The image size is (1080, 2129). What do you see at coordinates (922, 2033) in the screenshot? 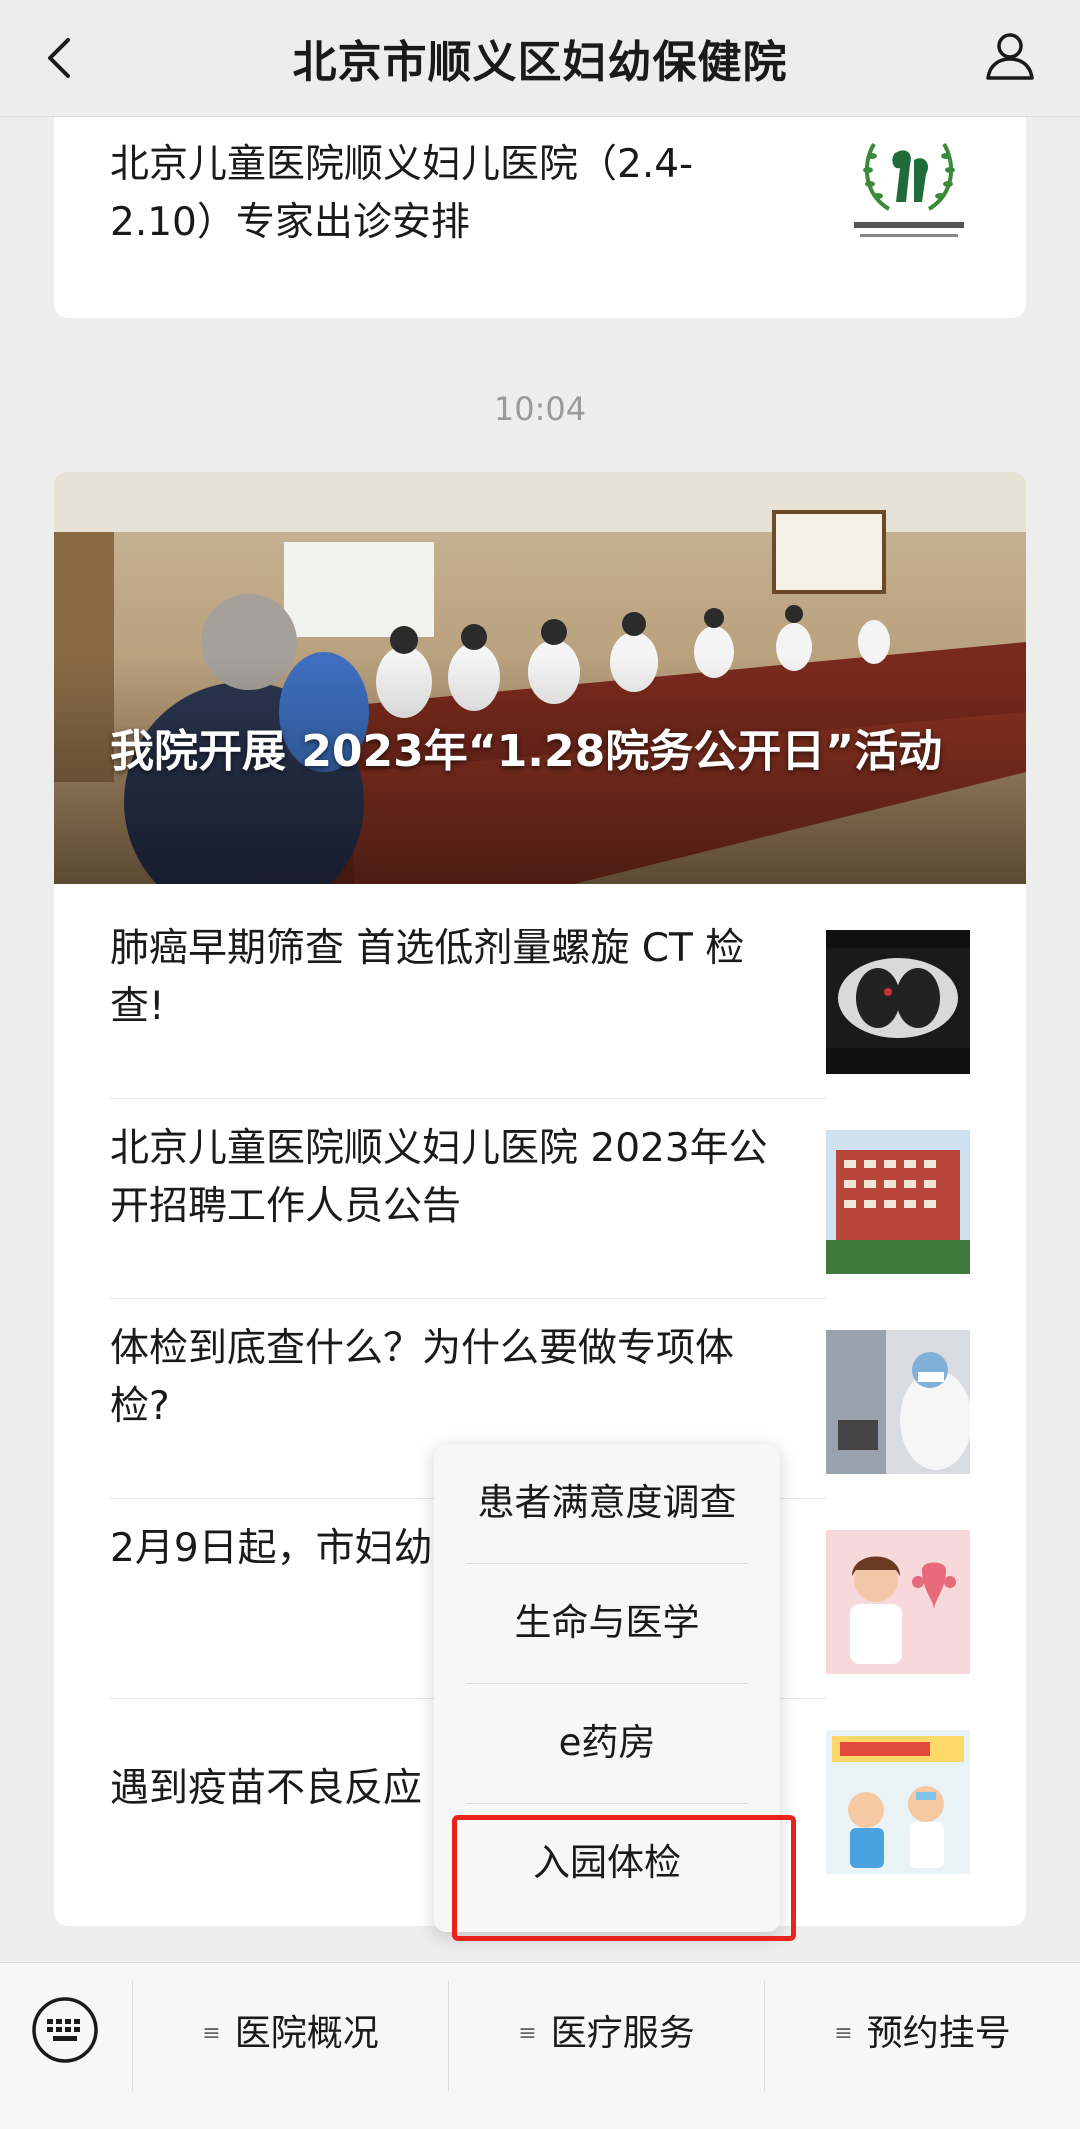
I see `tab-appointment: ≡ 预约挂号` at bounding box center [922, 2033].